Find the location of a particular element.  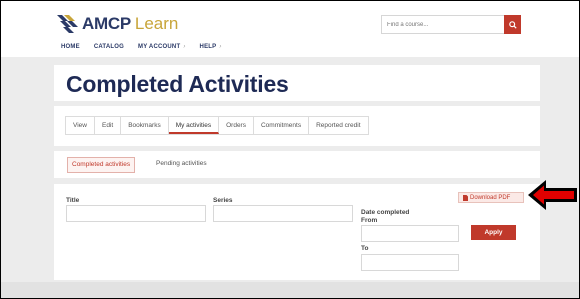

subtabs-card: Completed activities Pending activities is located at coordinates (297, 164).